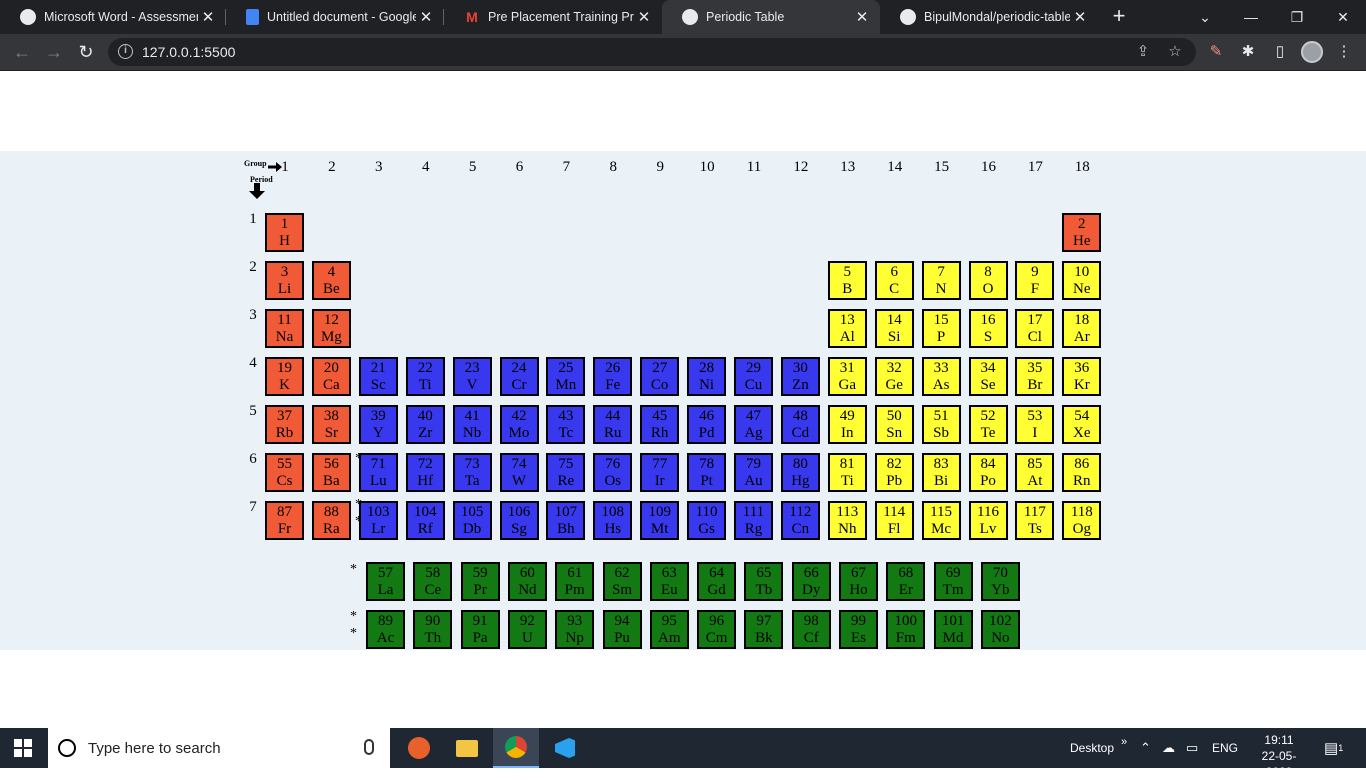  Describe the element at coordinates (707, 424) in the screenshot. I see `element-cell: 46 Pd` at that location.